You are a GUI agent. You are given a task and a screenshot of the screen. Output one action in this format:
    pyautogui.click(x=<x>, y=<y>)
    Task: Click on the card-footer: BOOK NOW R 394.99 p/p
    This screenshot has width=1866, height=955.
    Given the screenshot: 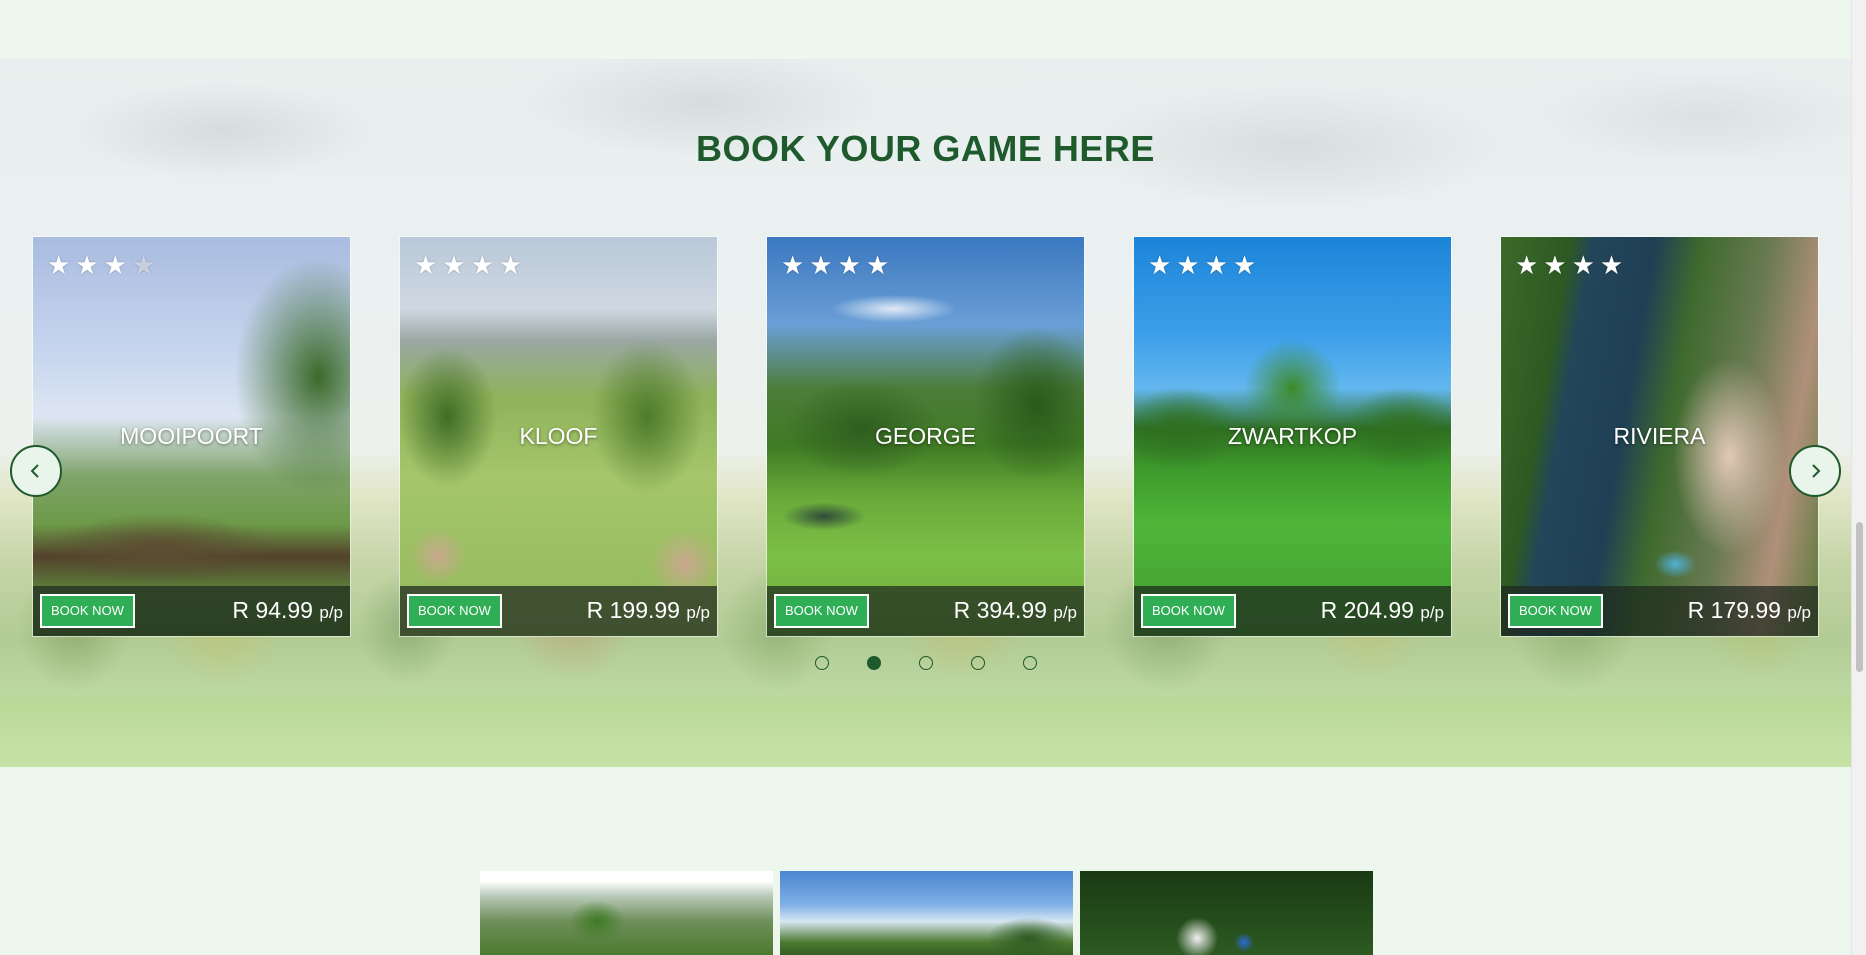 What is the action you would take?
    pyautogui.click(x=925, y=611)
    